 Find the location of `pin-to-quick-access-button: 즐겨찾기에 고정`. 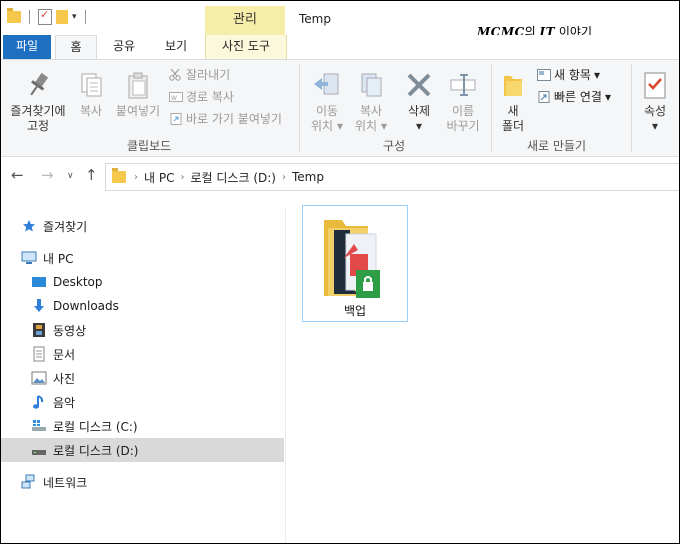

pin-to-quick-access-button: 즐겨찾기에 고정 is located at coordinates (38, 102).